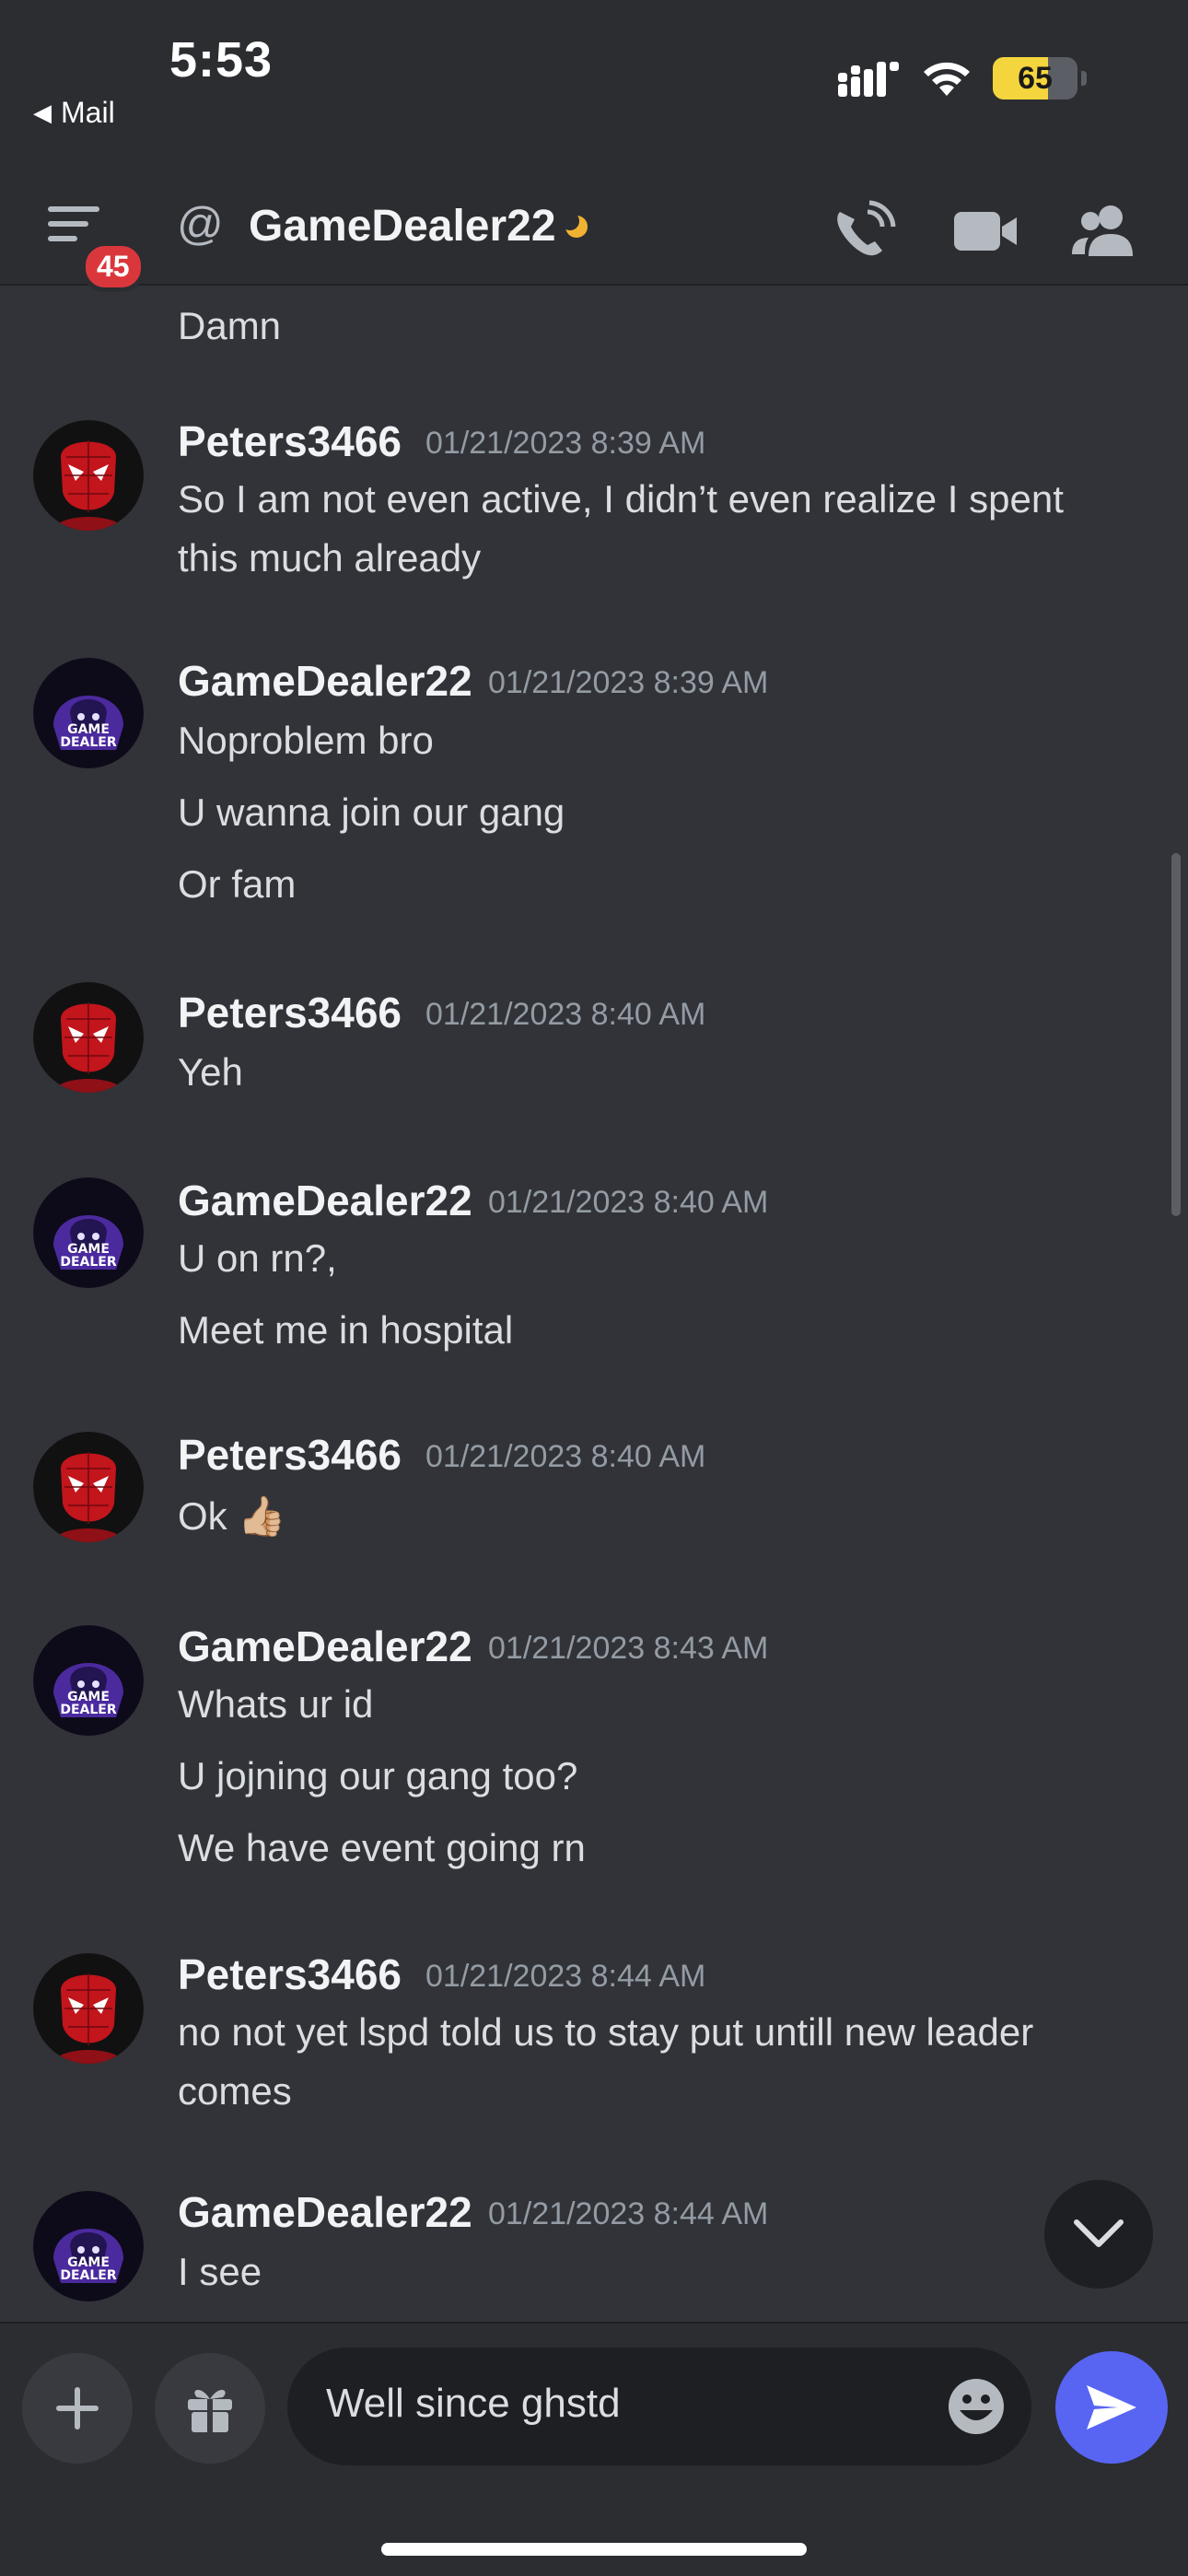 This screenshot has width=1188, height=2576. I want to click on message-line: this much already, so click(330, 558).